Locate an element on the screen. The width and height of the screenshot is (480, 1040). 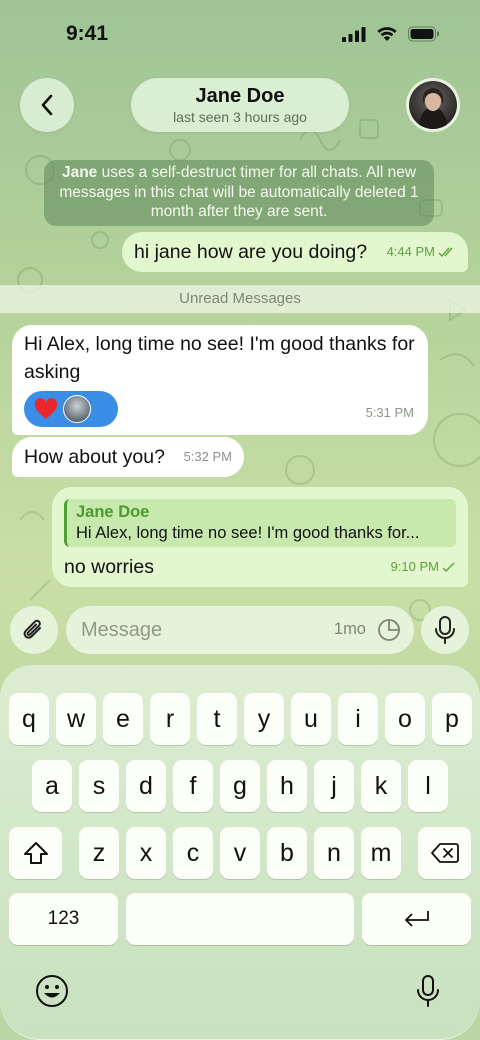
message-incoming: How about you? 5:32 PM is located at coordinates (128, 457).